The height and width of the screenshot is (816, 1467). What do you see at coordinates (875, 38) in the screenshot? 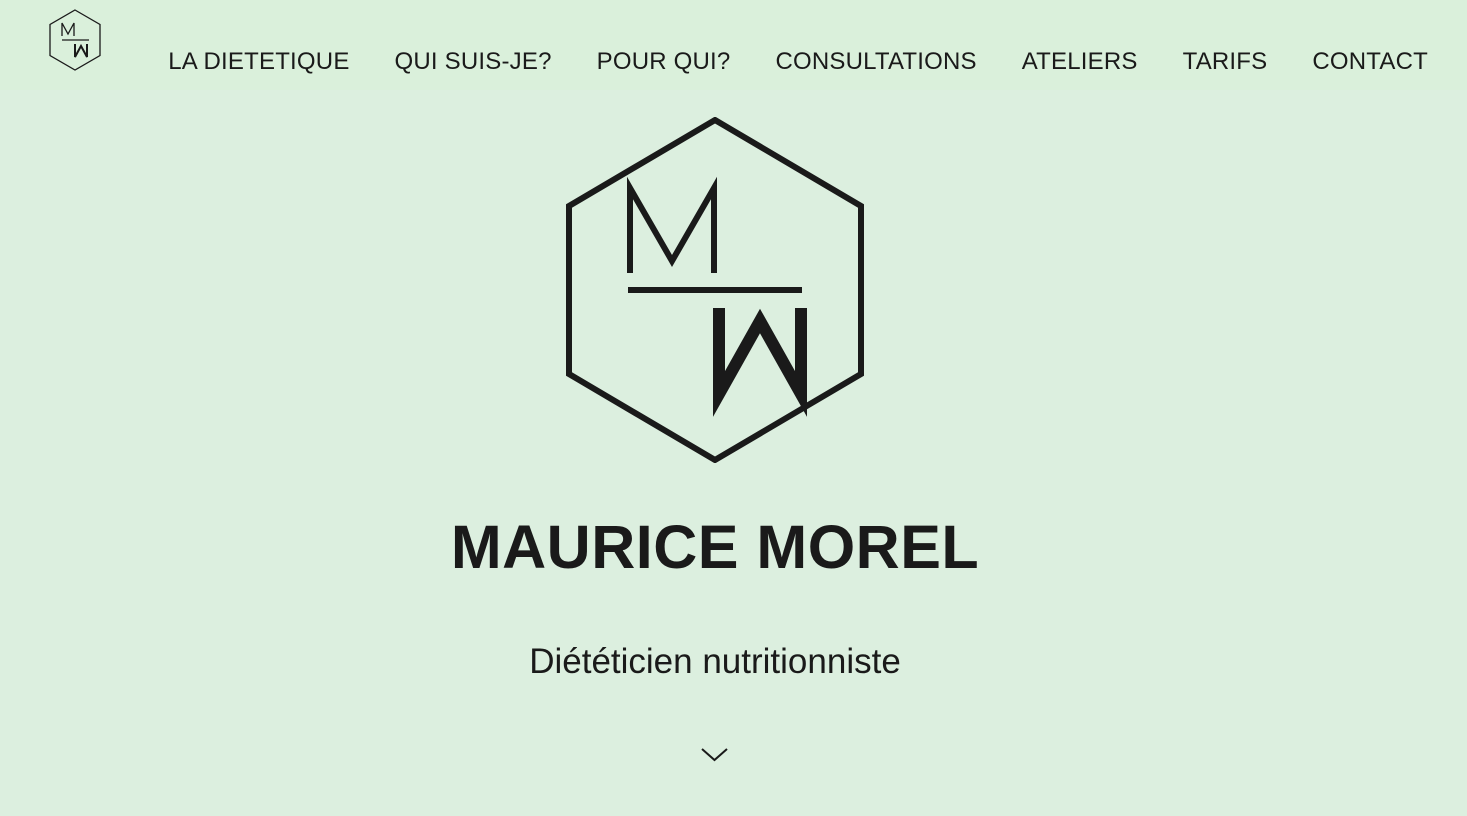
I see `nav-item-consultations: CONSULTATIONS` at bounding box center [875, 38].